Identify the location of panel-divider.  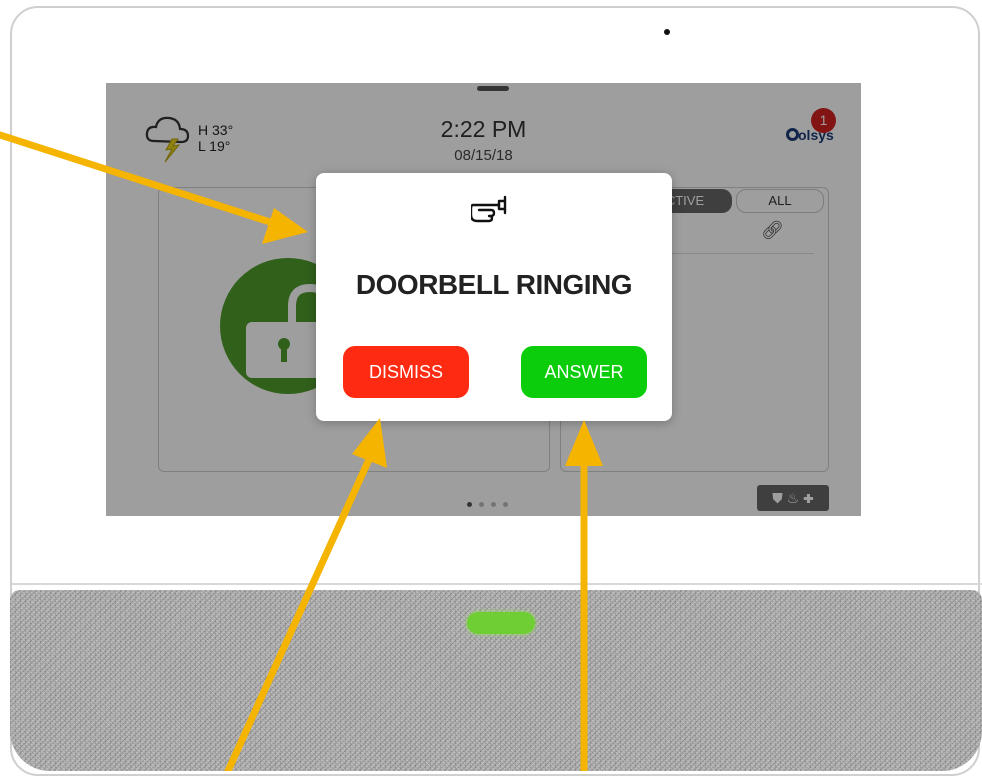
(497, 584).